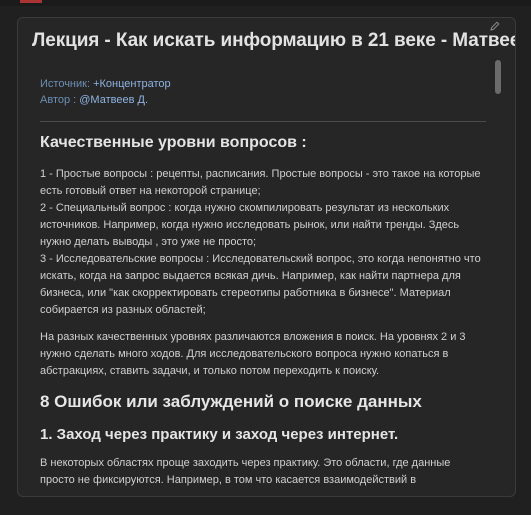  Describe the element at coordinates (498, 77) in the screenshot. I see `scrollbar-thumb` at that location.